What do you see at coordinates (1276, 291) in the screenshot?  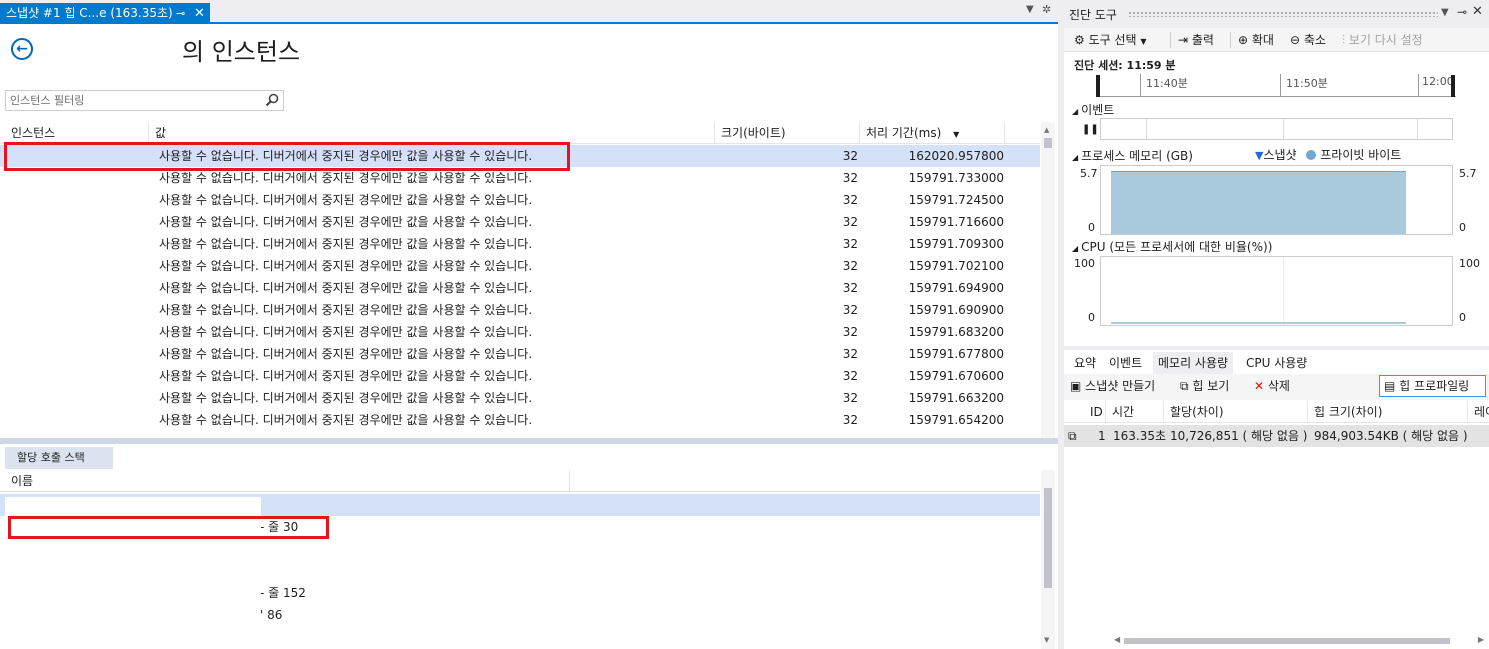 I see `cpu-usage-chart` at bounding box center [1276, 291].